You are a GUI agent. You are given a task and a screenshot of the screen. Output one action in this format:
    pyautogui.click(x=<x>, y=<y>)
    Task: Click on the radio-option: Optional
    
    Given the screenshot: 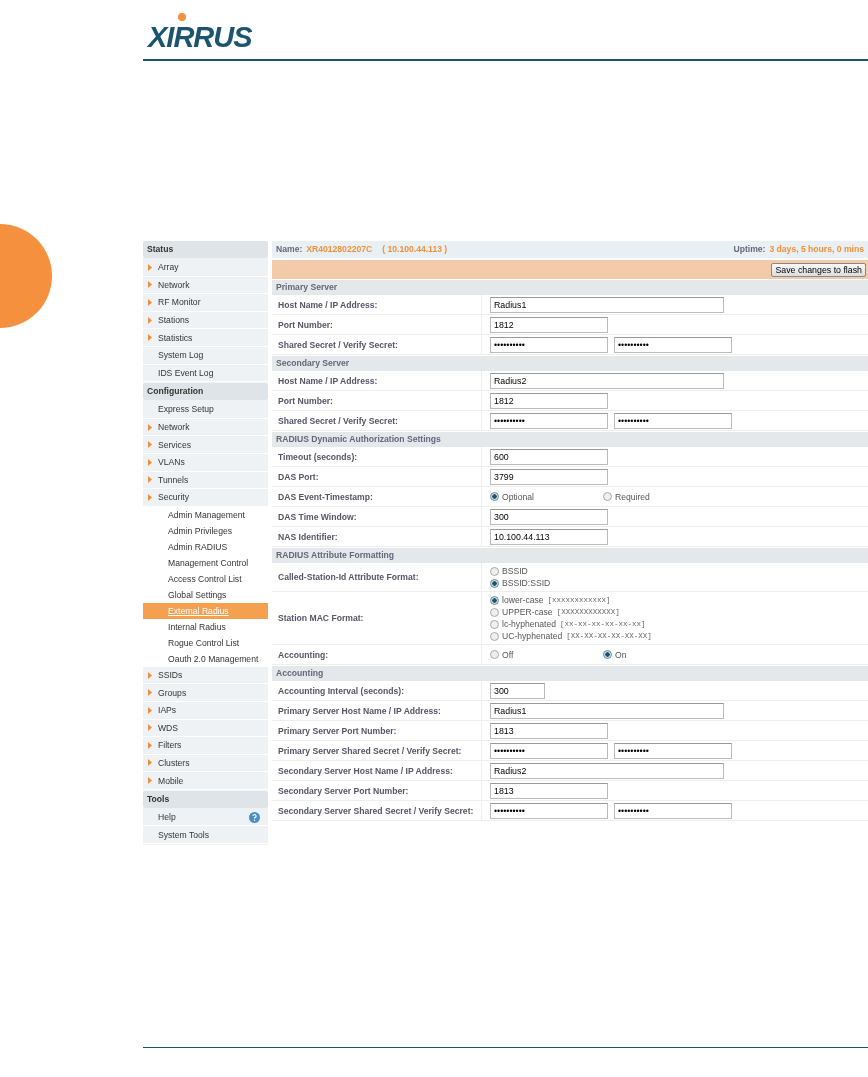 What is the action you would take?
    pyautogui.click(x=546, y=496)
    